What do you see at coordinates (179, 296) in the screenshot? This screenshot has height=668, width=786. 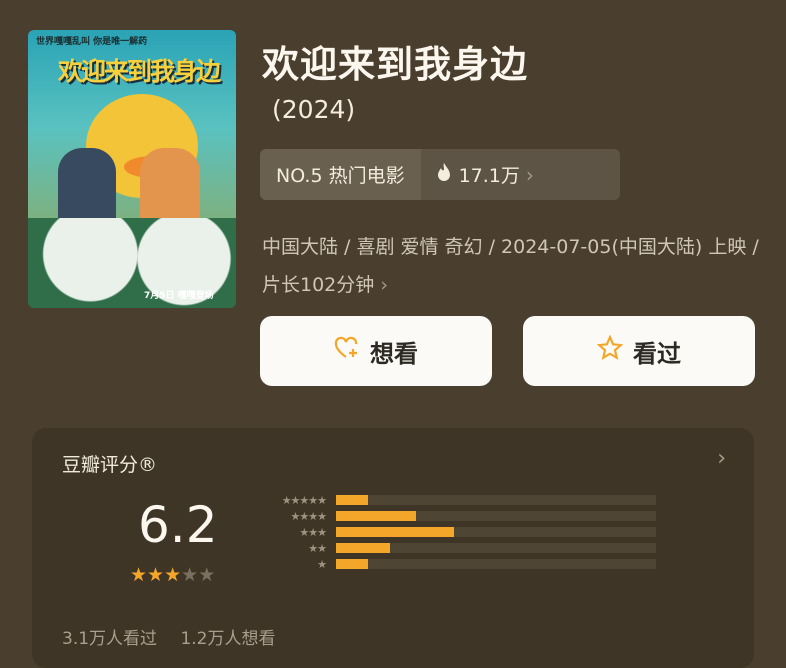 I see `poster-release-date: 7月5日 嘎嘎登场` at bounding box center [179, 296].